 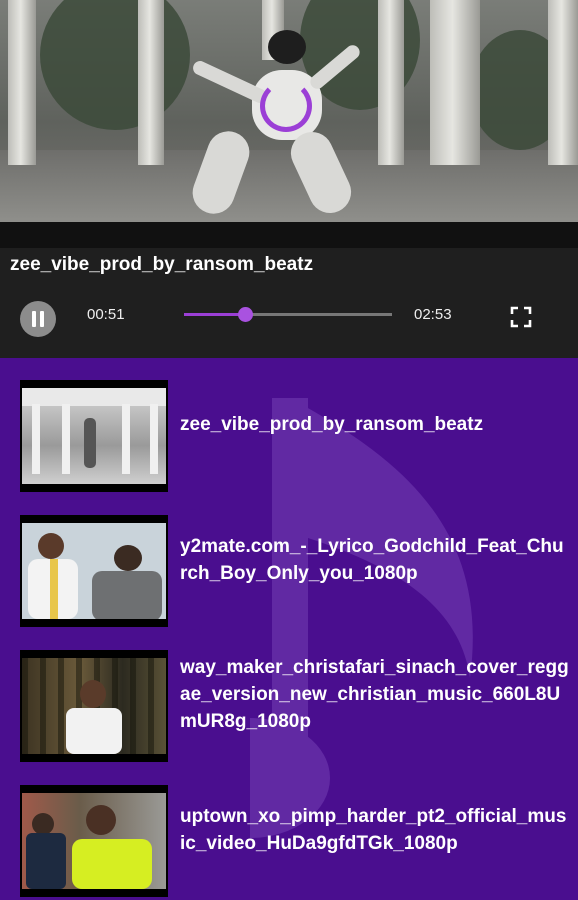 I want to click on total-duration: 02:53, so click(x=433, y=314).